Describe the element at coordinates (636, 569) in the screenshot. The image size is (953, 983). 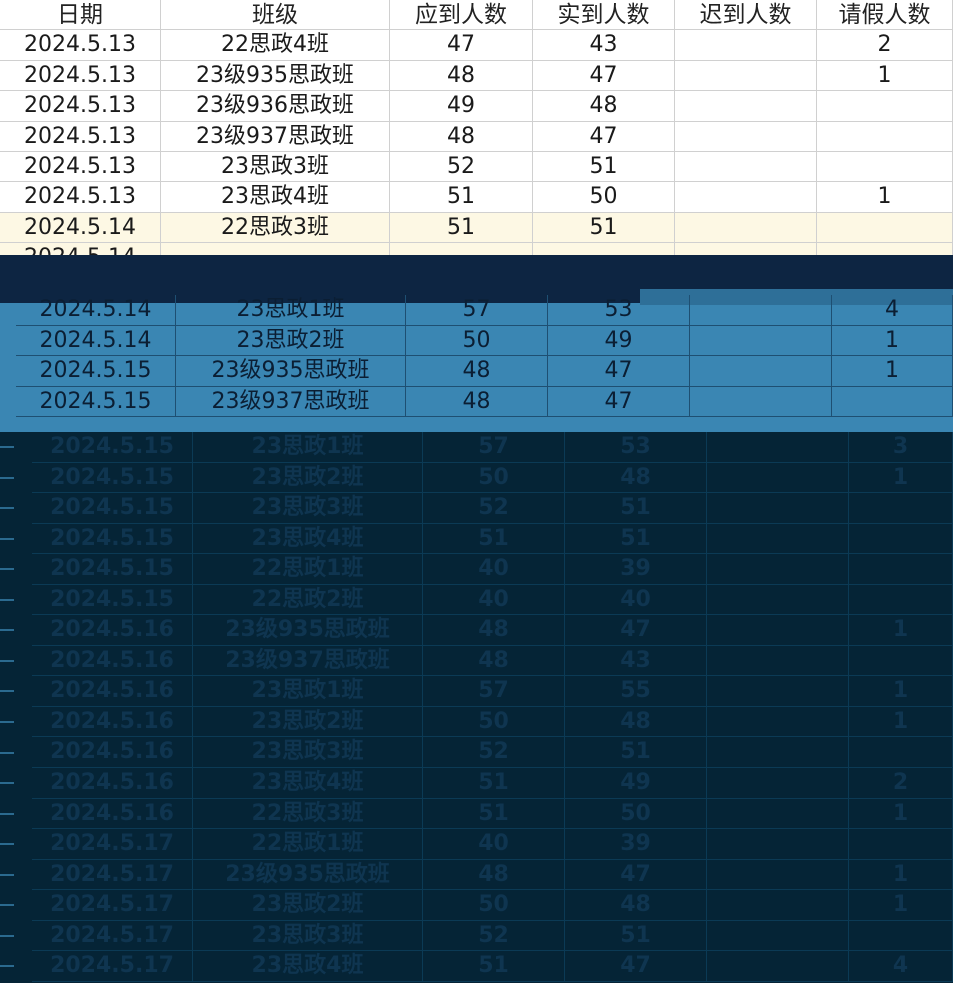
I see `cell-present: 39` at that location.